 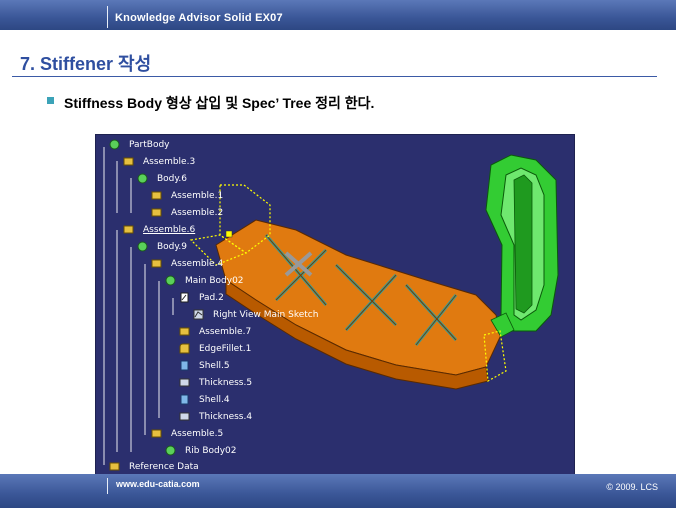 What do you see at coordinates (107, 17) in the screenshot?
I see `header-divider` at bounding box center [107, 17].